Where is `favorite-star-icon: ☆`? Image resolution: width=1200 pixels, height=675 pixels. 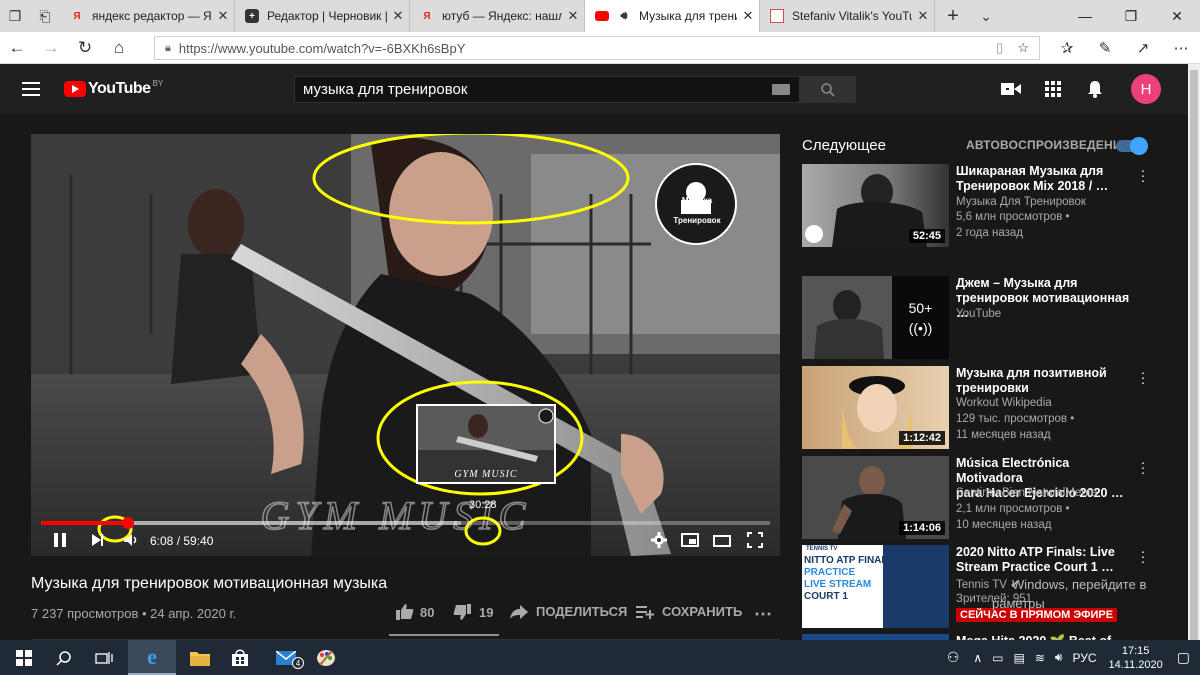 favorite-star-icon: ☆ is located at coordinates (1023, 48).